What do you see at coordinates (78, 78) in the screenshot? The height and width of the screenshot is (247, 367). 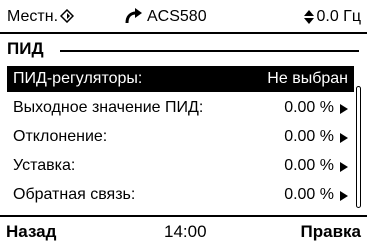 I see `list-item-label: ПИД-регуляторы:` at bounding box center [78, 78].